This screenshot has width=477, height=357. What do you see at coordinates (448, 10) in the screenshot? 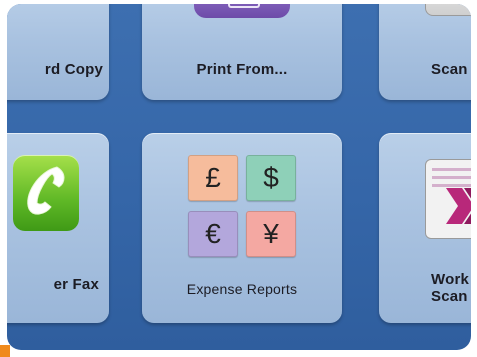
I see `scanner-icon` at bounding box center [448, 10].